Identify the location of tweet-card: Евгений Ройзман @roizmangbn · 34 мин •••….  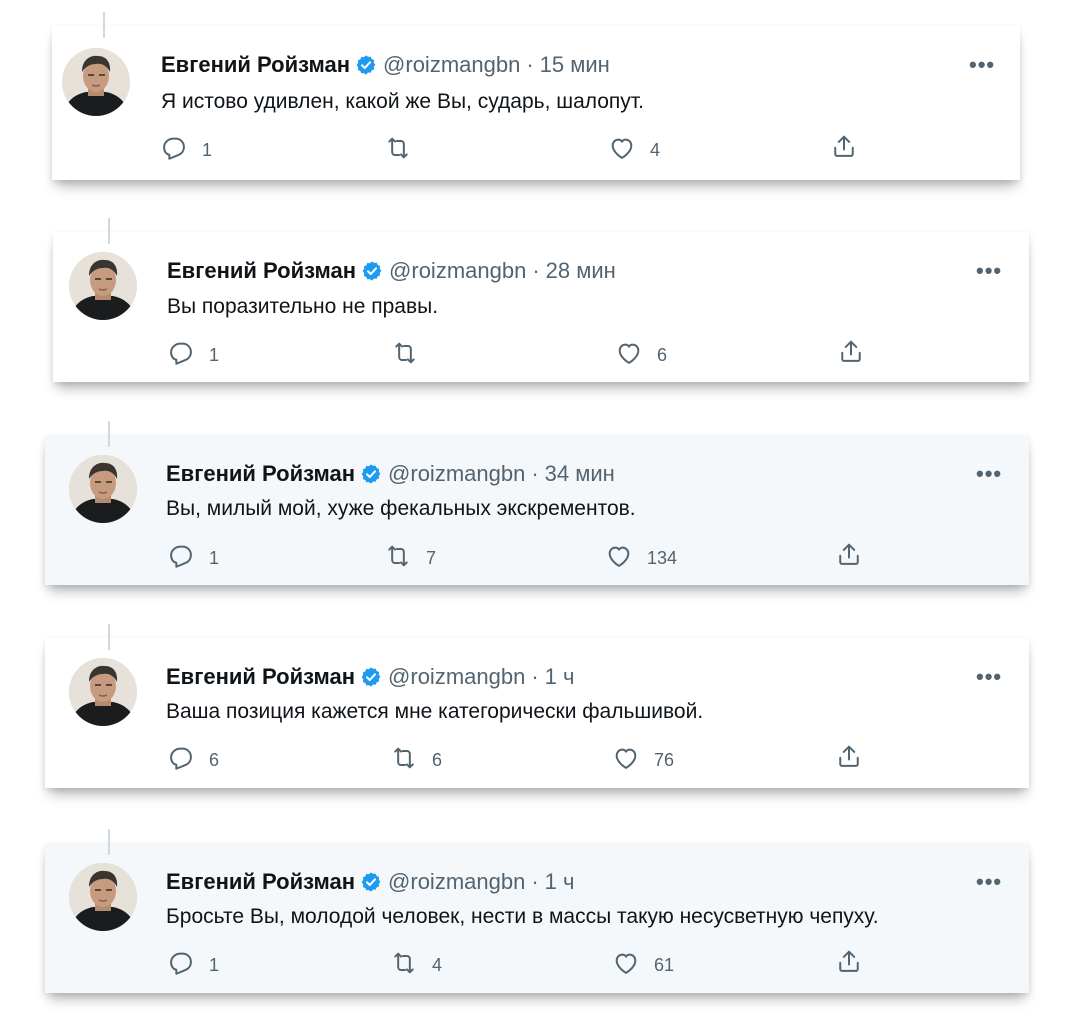
(537, 503).